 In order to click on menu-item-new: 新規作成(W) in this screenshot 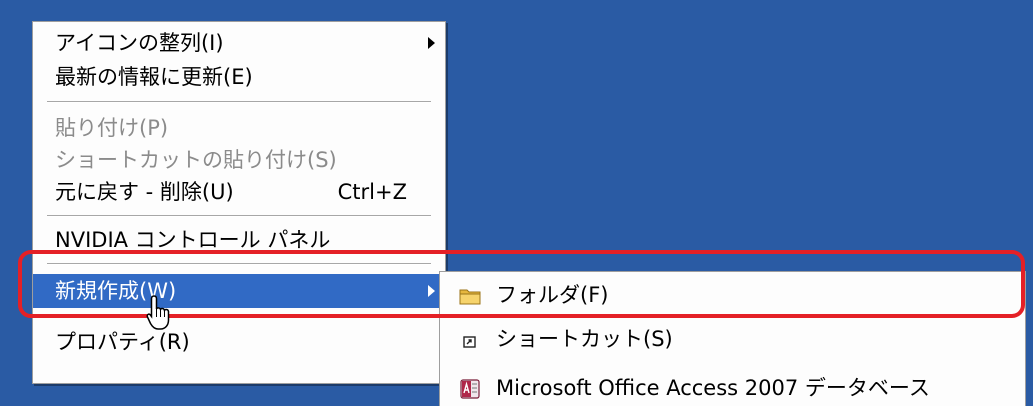, I will do `click(239, 291)`.